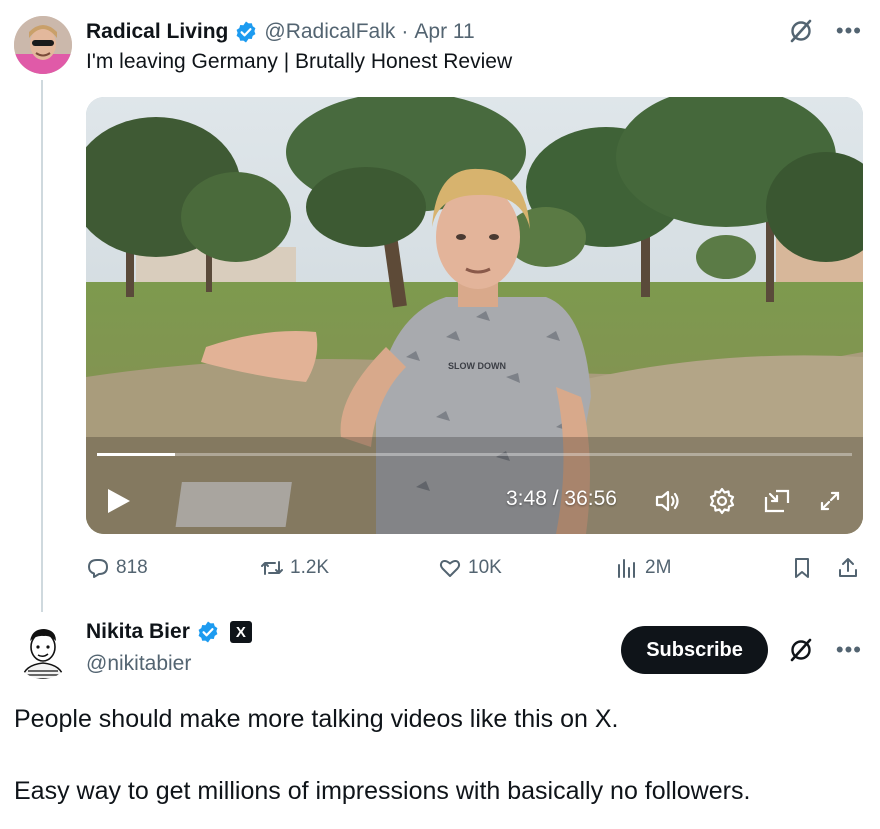  I want to click on reply-tweet-header: Nikita Bier X, so click(169, 632).